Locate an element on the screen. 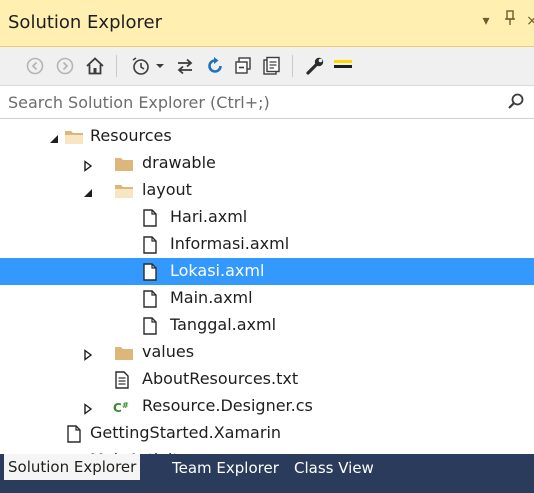 This screenshot has width=534, height=493. back-icon is located at coordinates (35, 66).